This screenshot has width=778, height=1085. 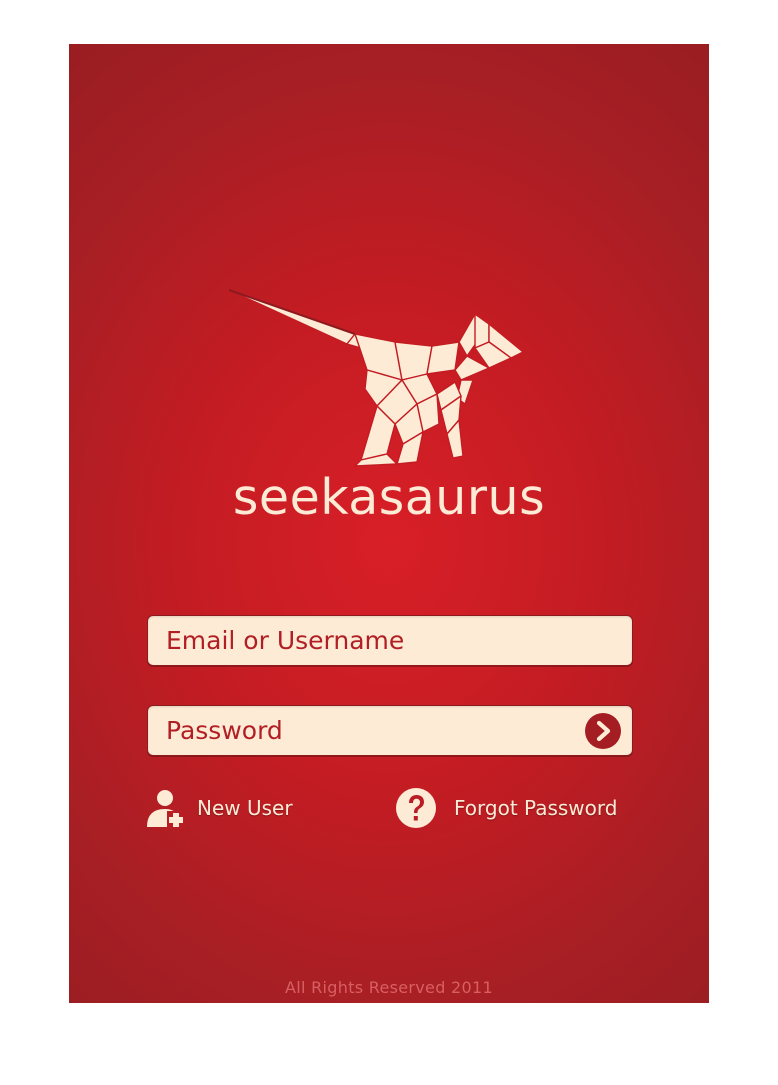 I want to click on copyright-text: All Rights Reserved 2011, so click(x=389, y=987).